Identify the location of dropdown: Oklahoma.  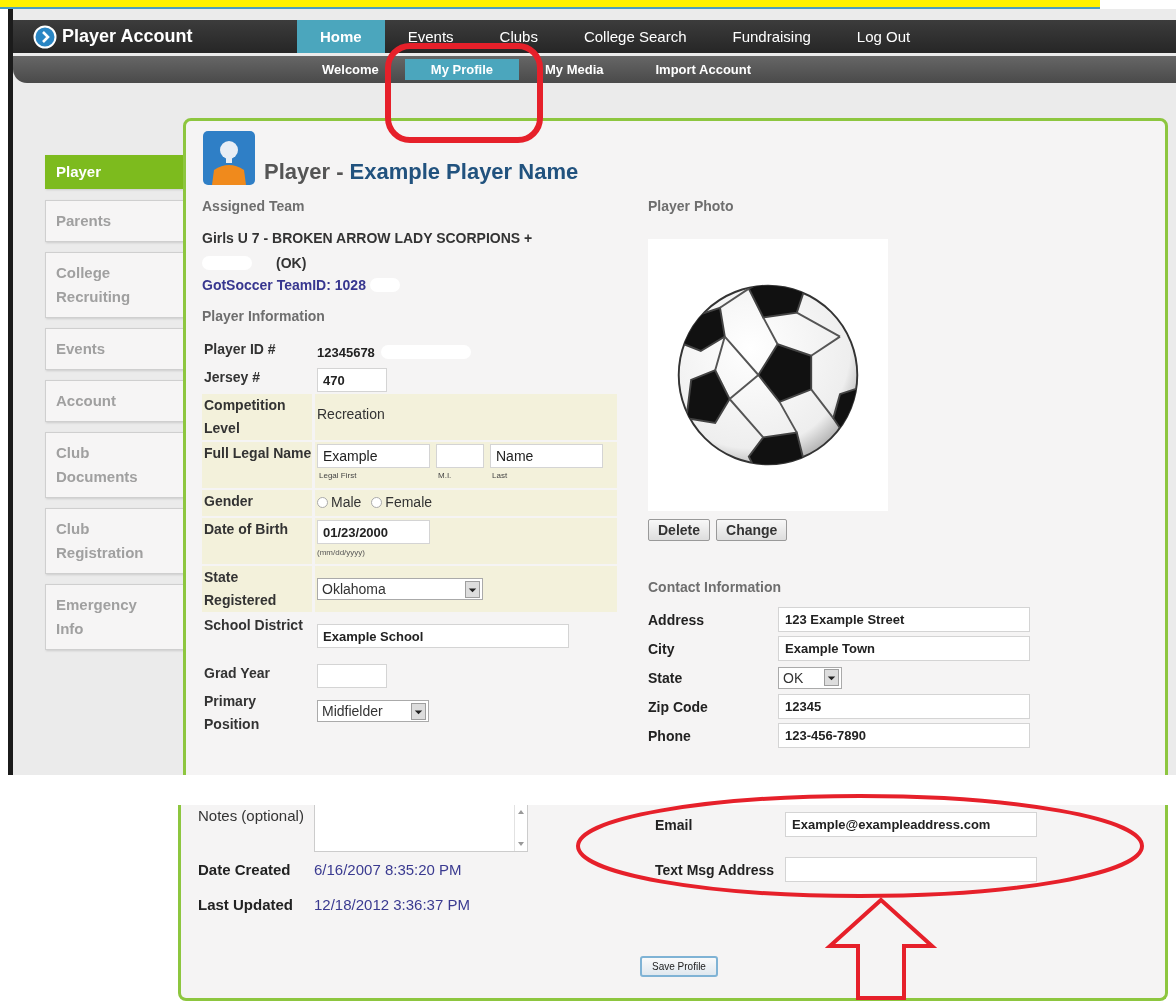
(400, 589).